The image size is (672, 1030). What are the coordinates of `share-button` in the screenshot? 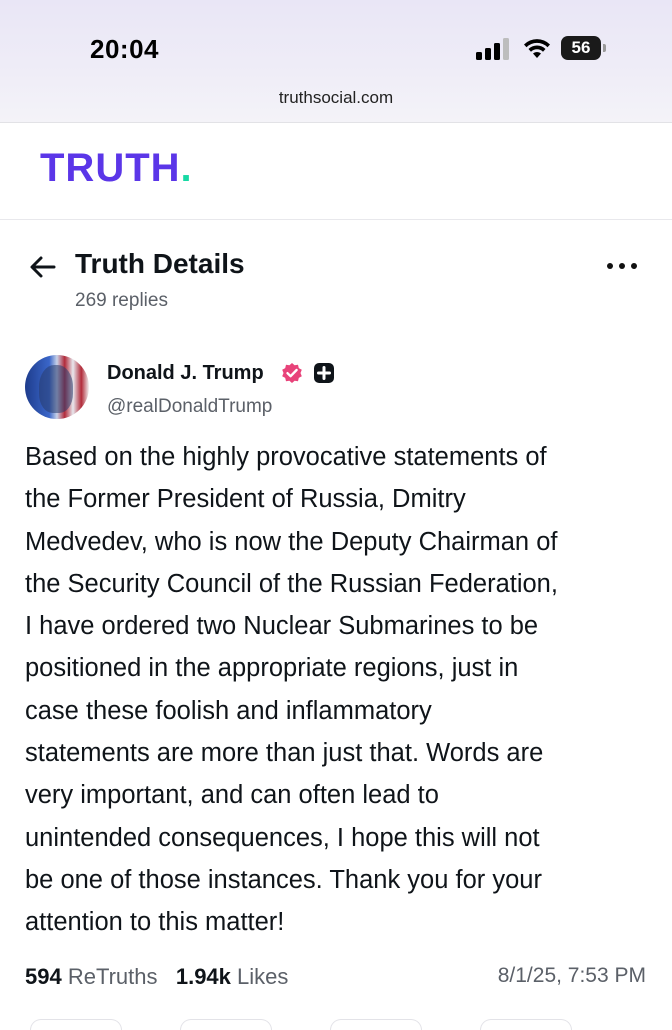 It's located at (526, 1024).